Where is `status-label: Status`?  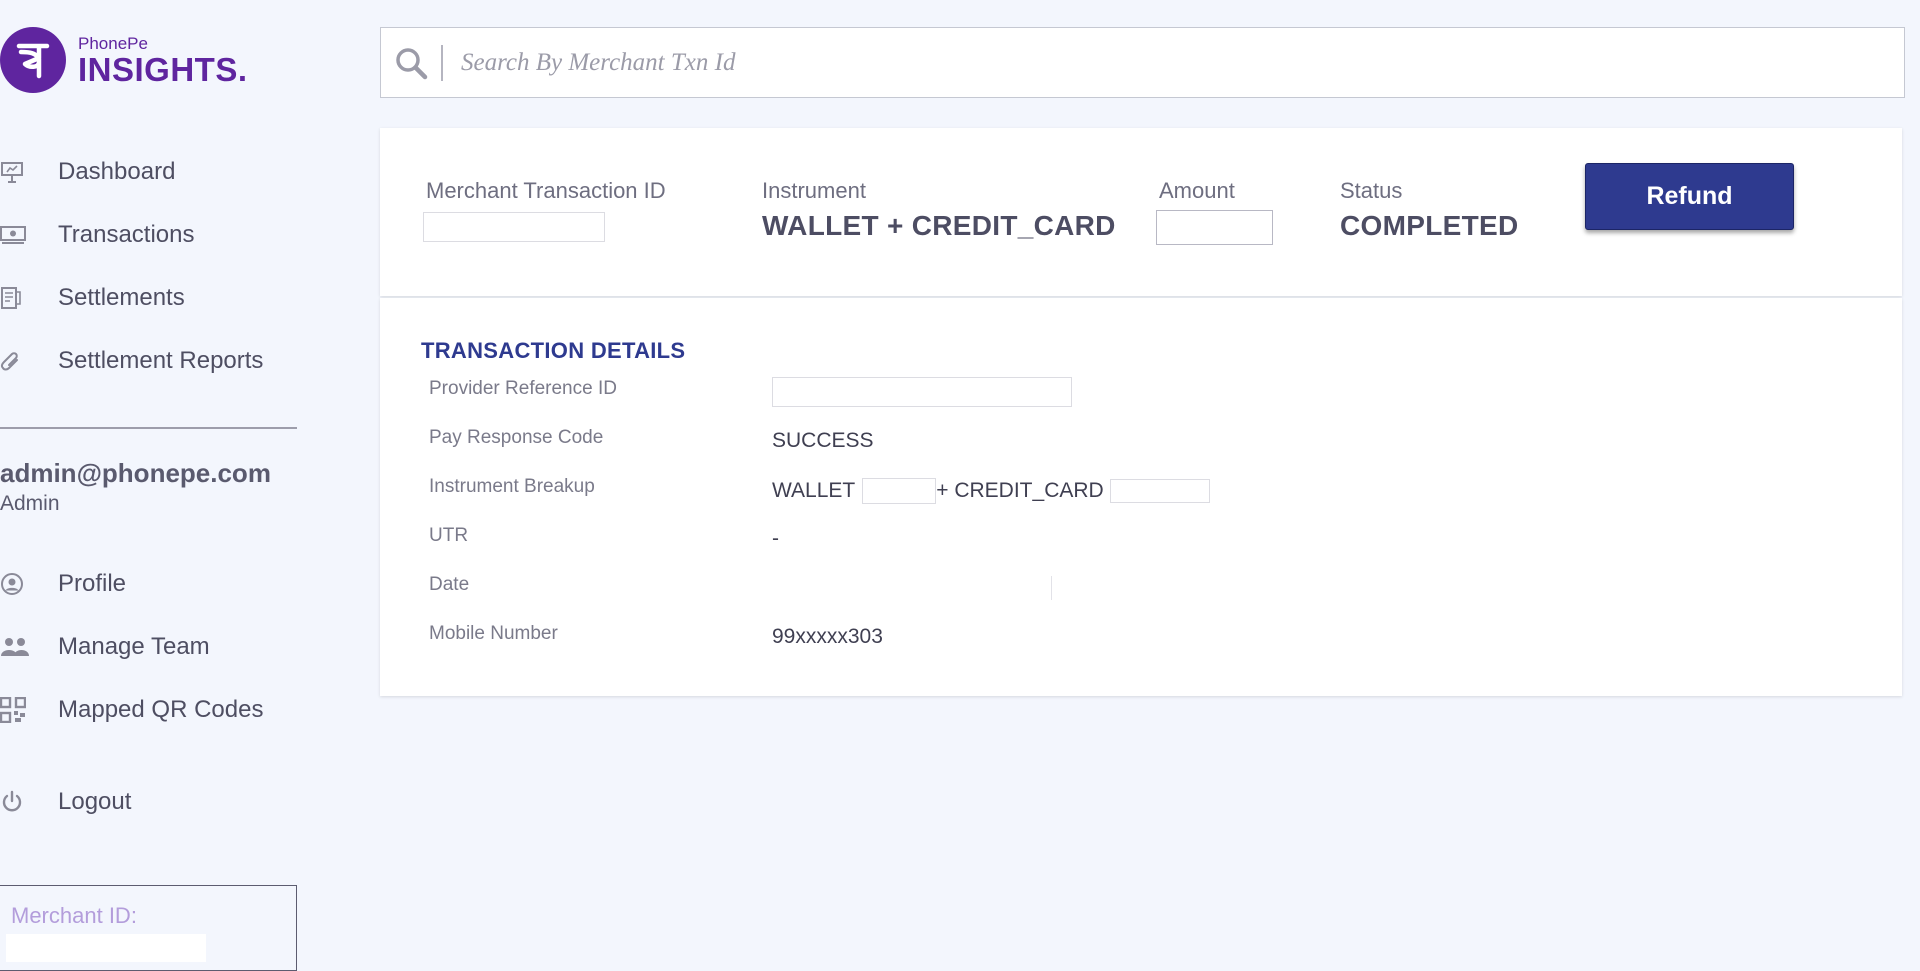
status-label: Status is located at coordinates (1371, 190).